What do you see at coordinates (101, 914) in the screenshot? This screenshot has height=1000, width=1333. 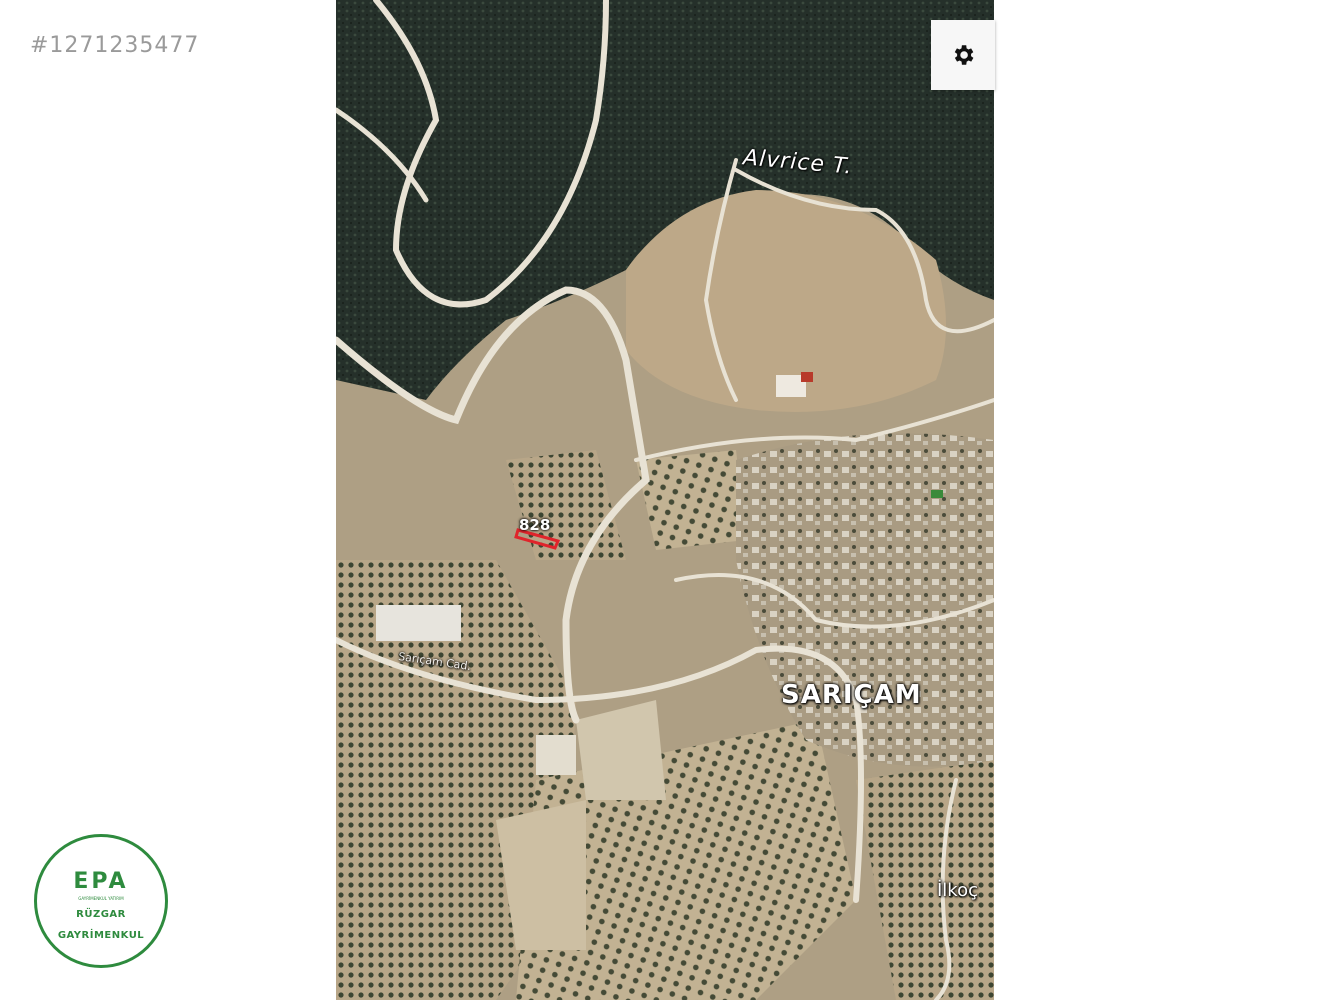 I see `logo-line1: RÜZGAR` at bounding box center [101, 914].